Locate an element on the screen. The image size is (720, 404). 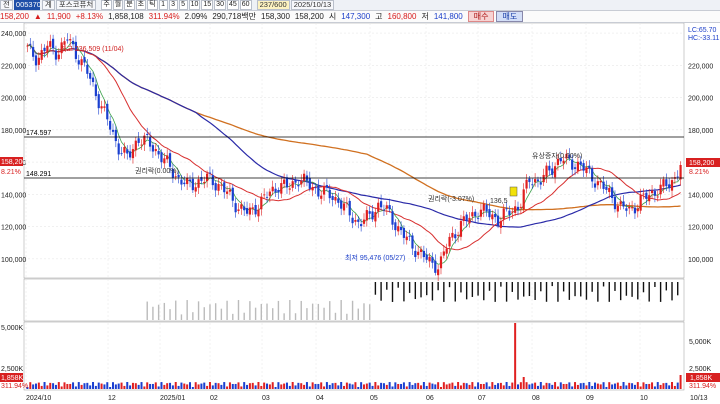
left-price-pct: 8.21% is located at coordinates (11, 172).